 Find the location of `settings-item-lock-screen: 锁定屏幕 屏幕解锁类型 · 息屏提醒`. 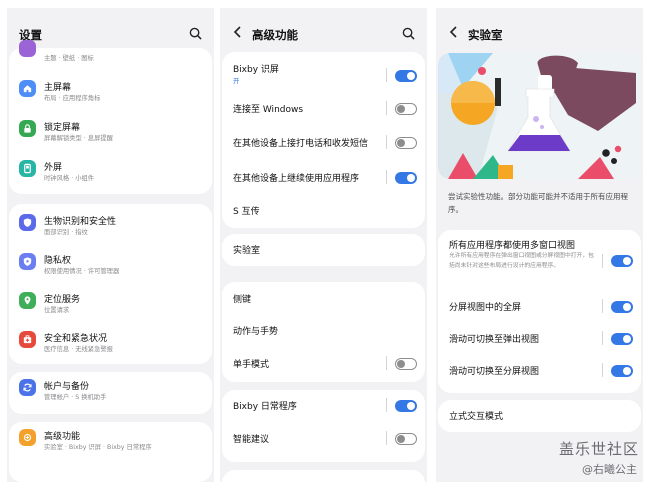

settings-item-lock-screen: 锁定屏幕 屏幕解锁类型 · 息屏提醒 is located at coordinates (110, 134).